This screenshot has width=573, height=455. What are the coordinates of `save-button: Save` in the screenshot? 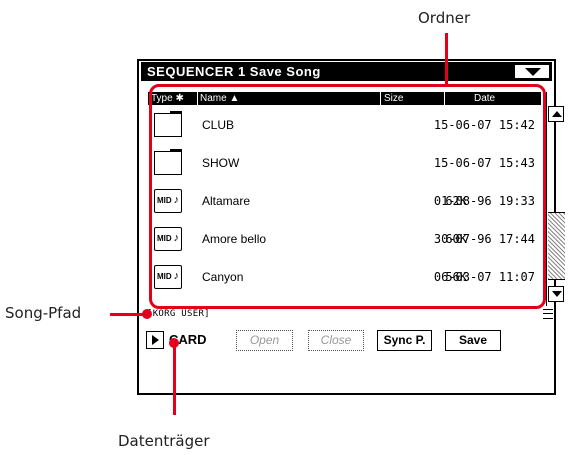 It's located at (473, 340).